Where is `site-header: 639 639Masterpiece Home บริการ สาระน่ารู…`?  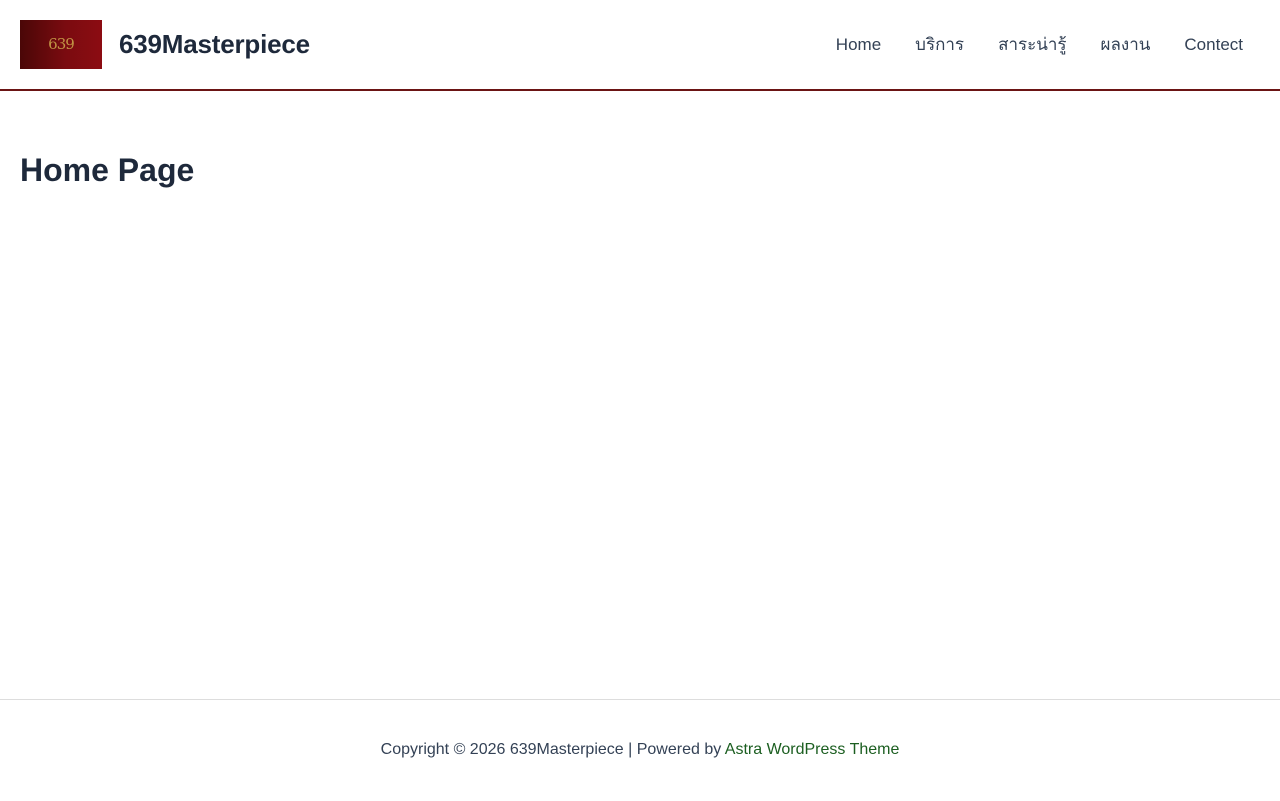 site-header: 639 639Masterpiece Home บริการ สาระน่ารู… is located at coordinates (640, 45).